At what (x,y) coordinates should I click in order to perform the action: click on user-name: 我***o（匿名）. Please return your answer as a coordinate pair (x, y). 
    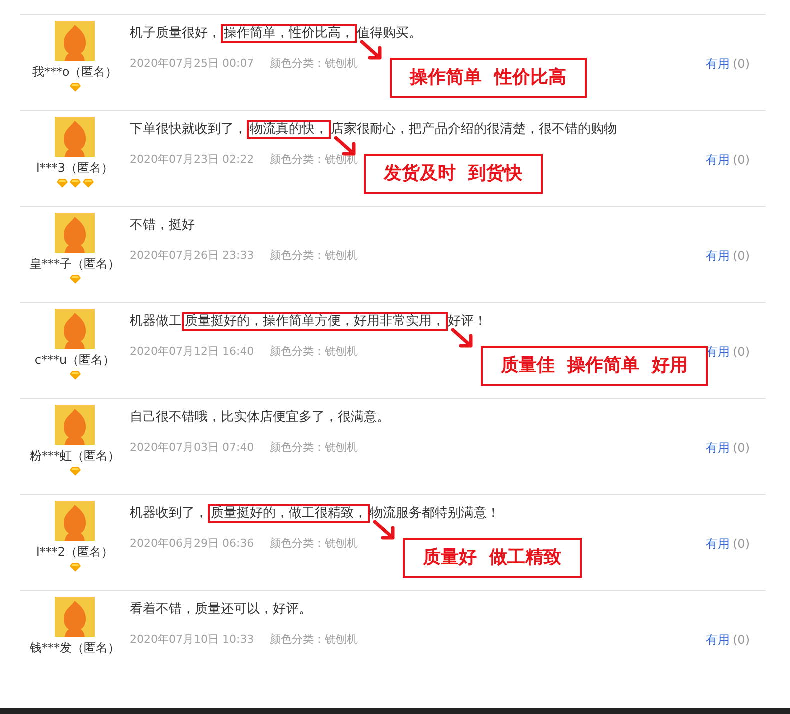
    Looking at the image, I should click on (75, 72).